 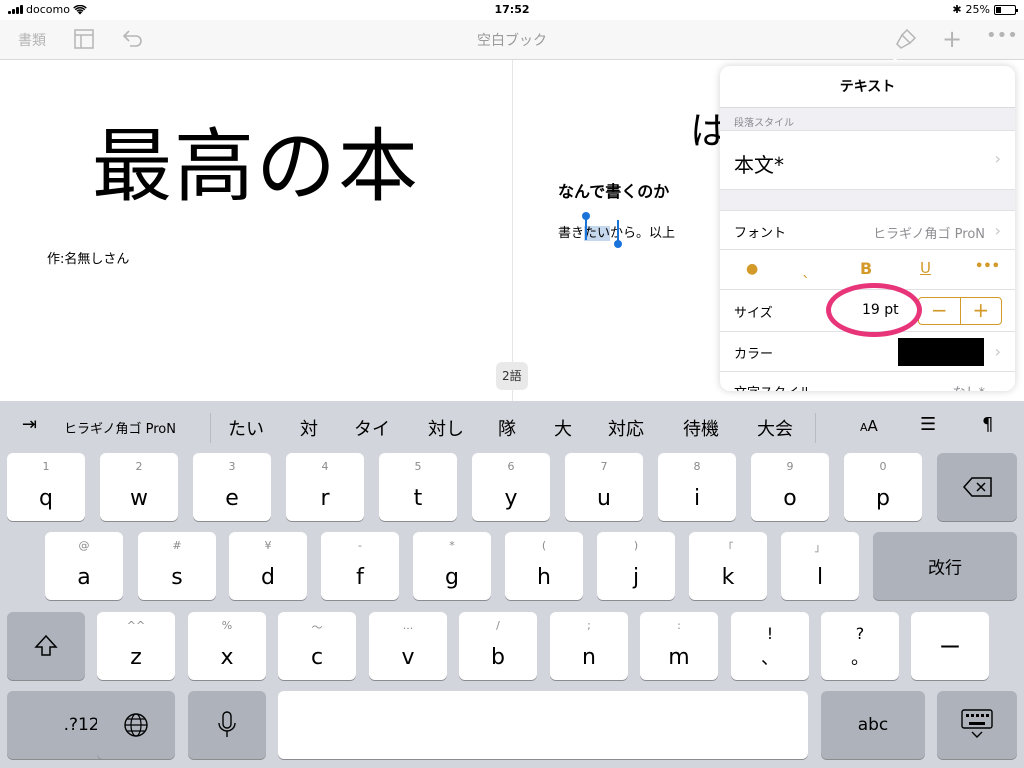 What do you see at coordinates (957, 9) in the screenshot?
I see `bluetooth-icon: ✱` at bounding box center [957, 9].